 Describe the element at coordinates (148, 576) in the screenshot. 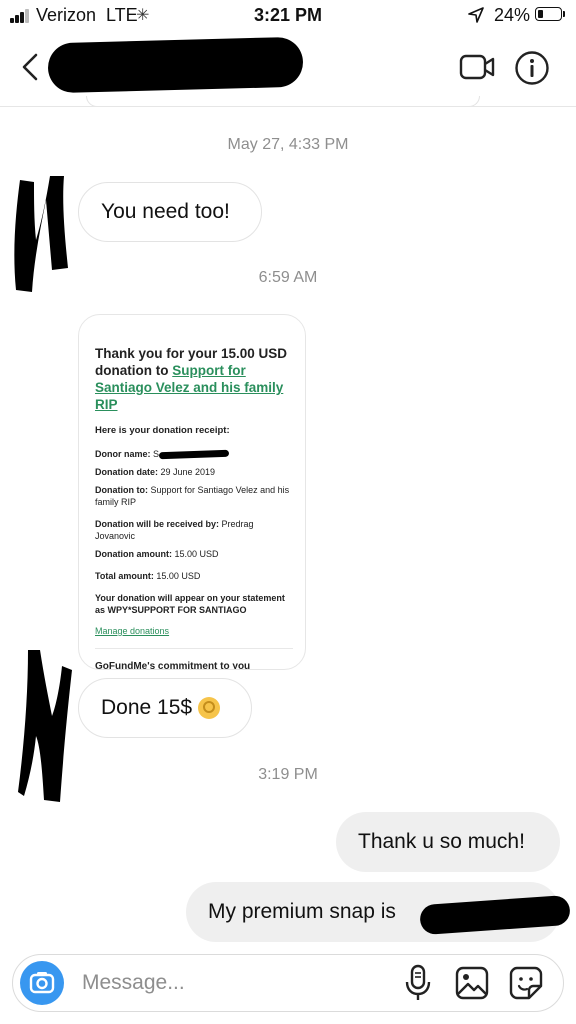

I see `total-amount-row: Total amount: 15.00 USD` at that location.